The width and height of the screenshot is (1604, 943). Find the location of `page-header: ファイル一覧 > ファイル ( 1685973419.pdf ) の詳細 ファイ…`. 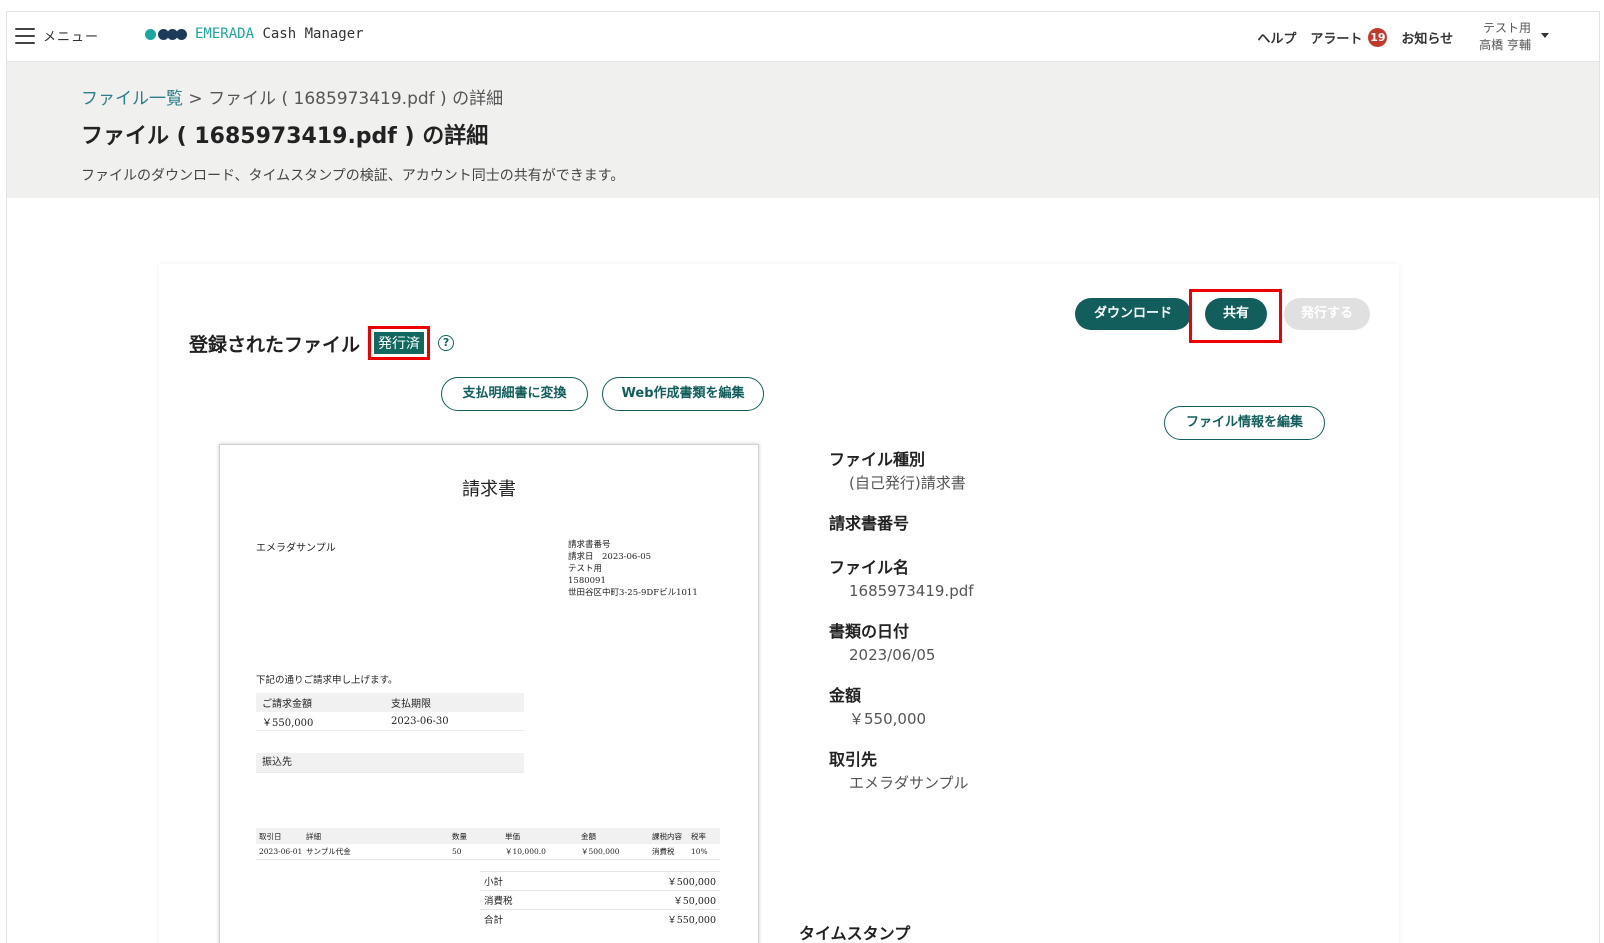

page-header: ファイル一覧 > ファイル ( 1685973419.pdf ) の詳細 ファイ… is located at coordinates (803, 130).